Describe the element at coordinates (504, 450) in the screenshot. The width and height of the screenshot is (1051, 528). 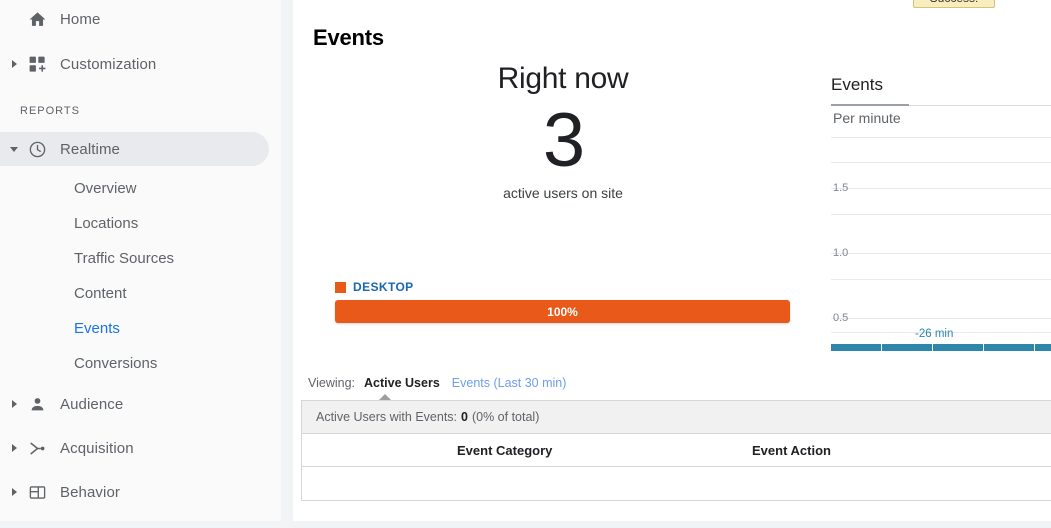
I see `column-header-event-category: Event Category` at that location.